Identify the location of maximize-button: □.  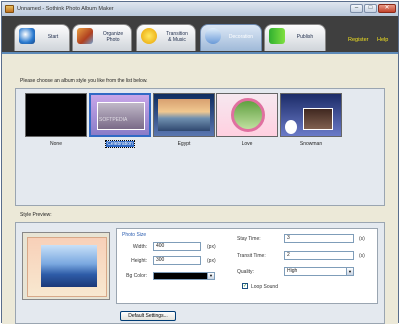
(370, 8).